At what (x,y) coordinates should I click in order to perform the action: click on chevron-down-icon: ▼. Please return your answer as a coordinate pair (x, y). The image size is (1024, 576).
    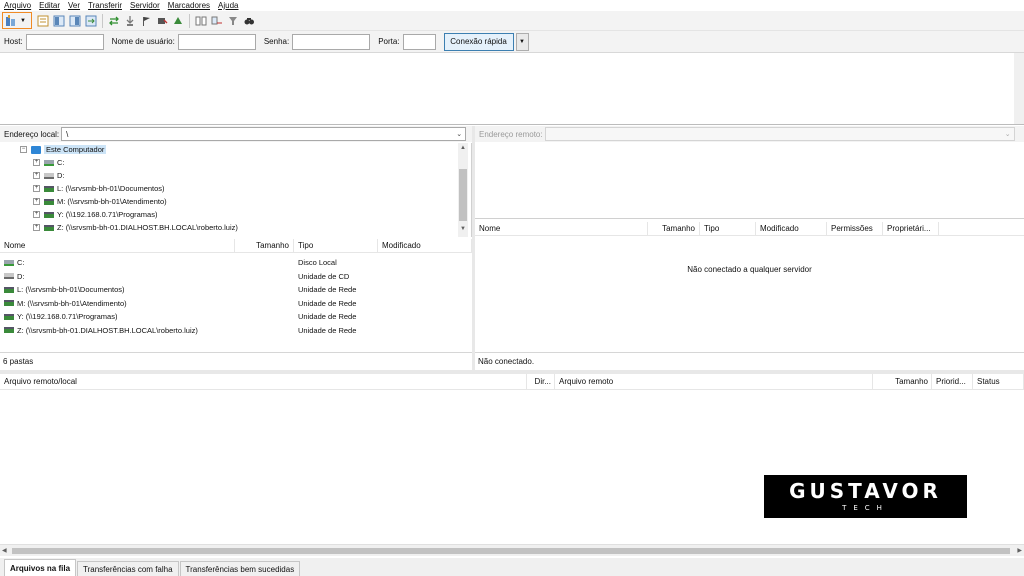
    Looking at the image, I should click on (23, 21).